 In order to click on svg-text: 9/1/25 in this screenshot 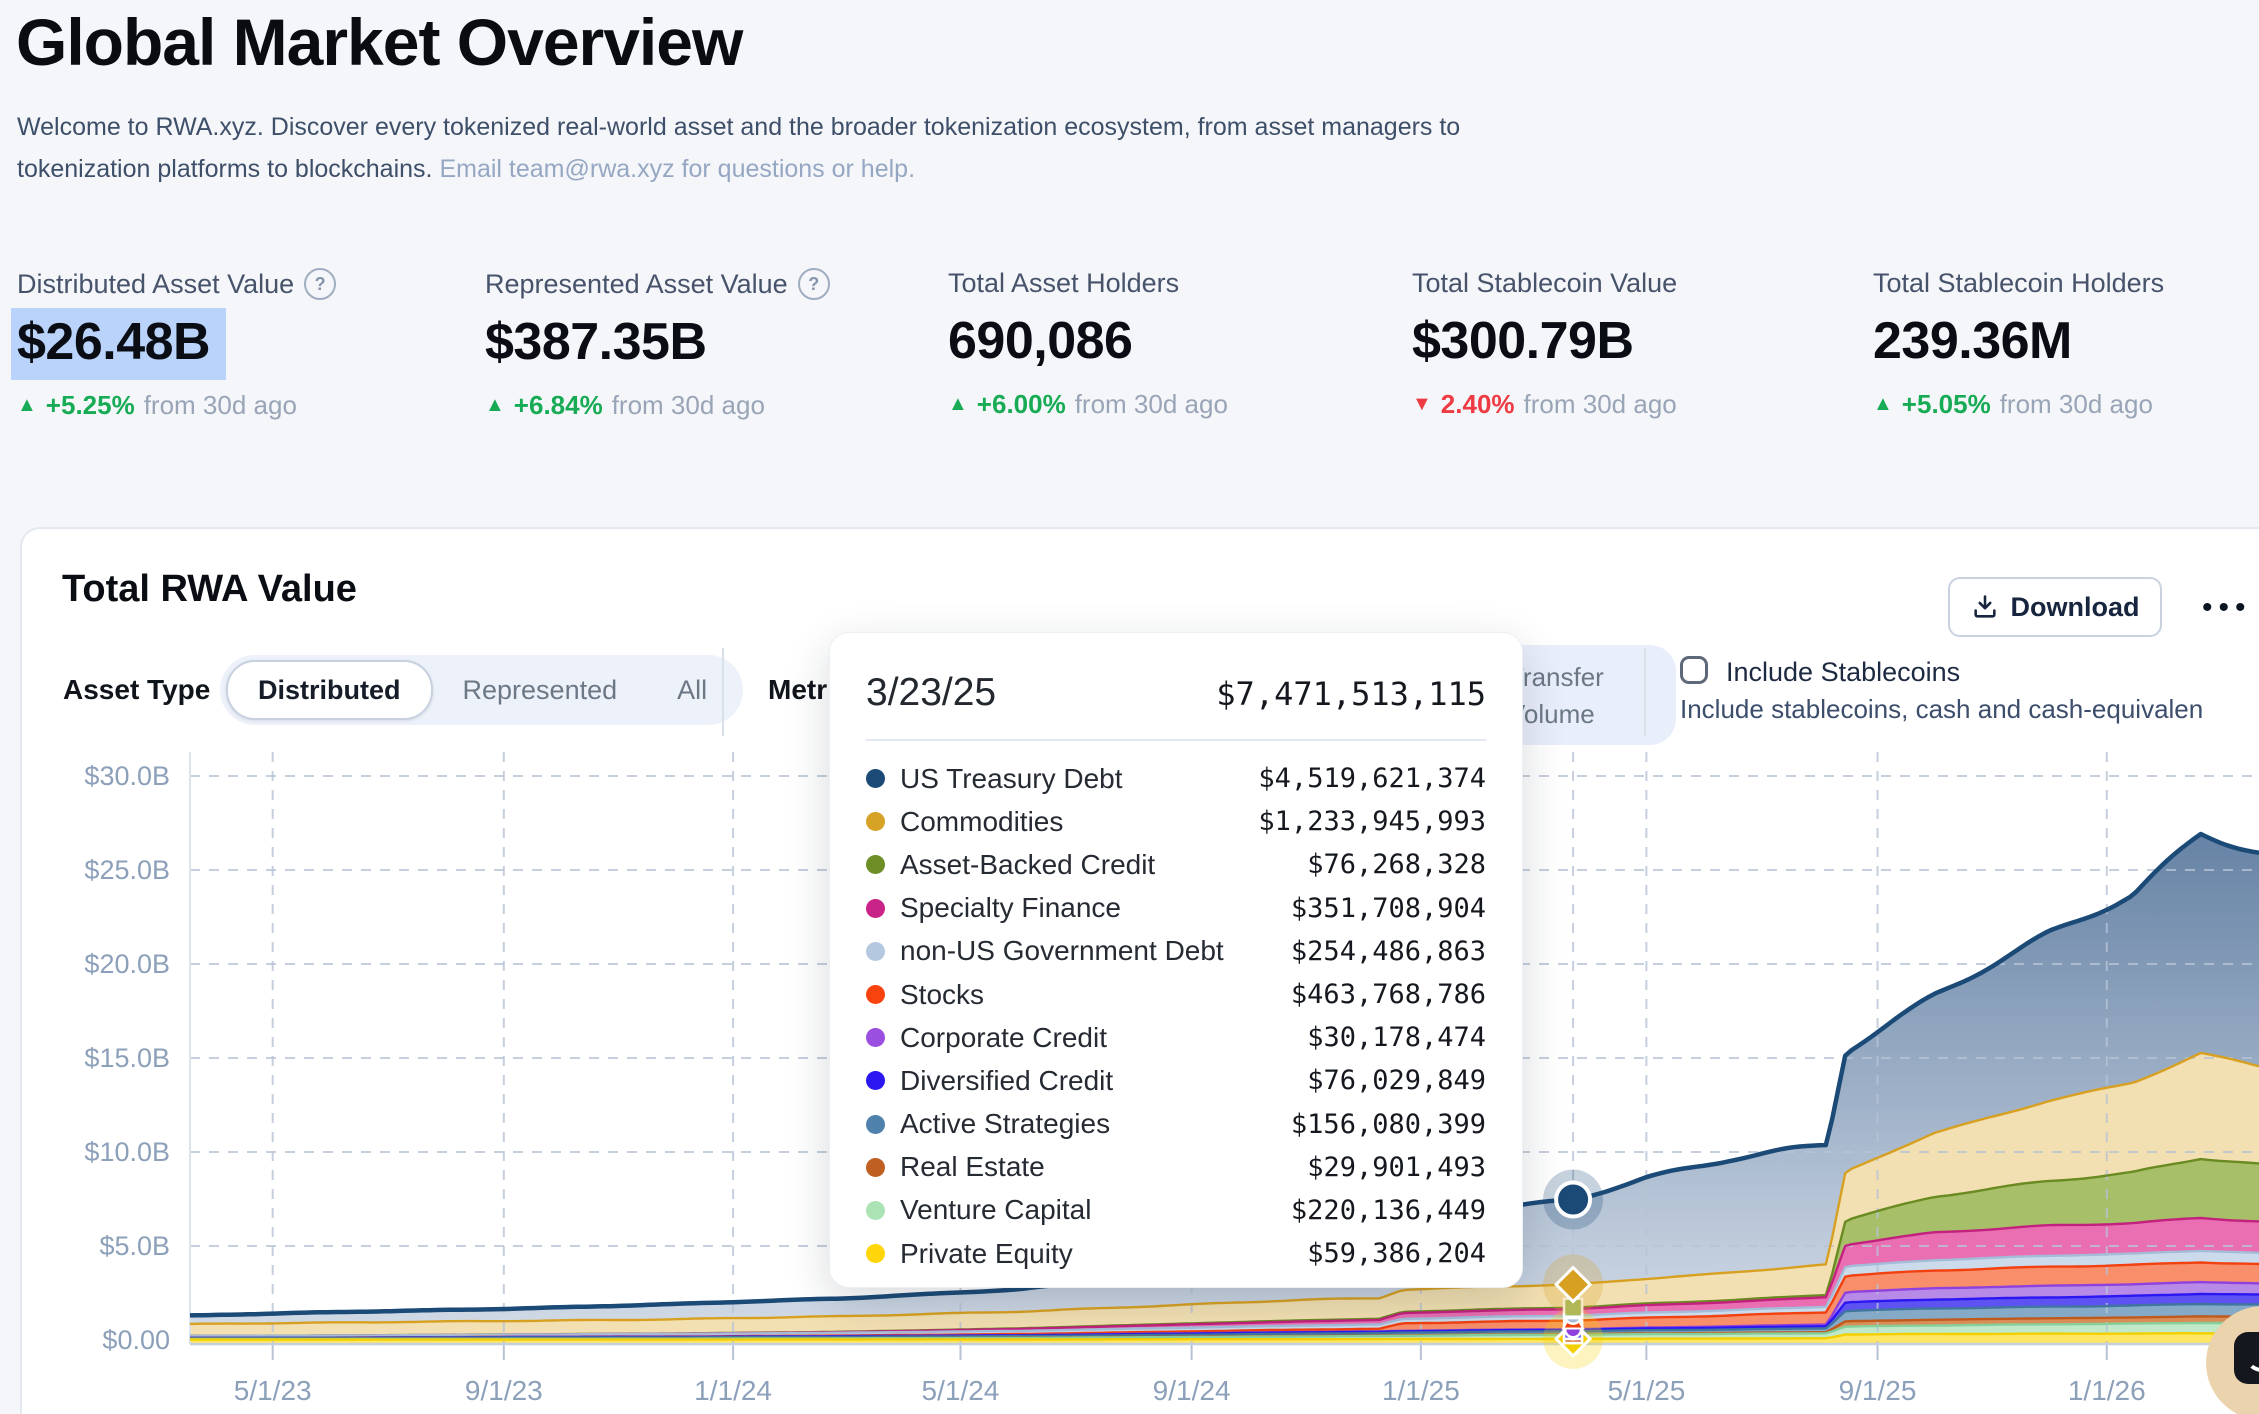, I will do `click(1878, 1390)`.